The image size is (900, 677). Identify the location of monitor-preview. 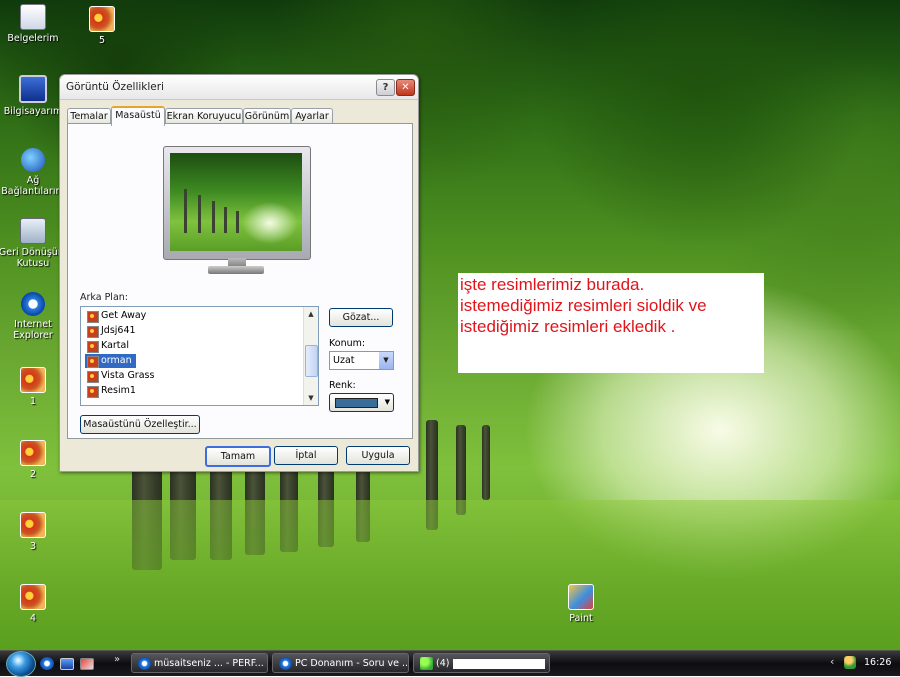
(237, 203).